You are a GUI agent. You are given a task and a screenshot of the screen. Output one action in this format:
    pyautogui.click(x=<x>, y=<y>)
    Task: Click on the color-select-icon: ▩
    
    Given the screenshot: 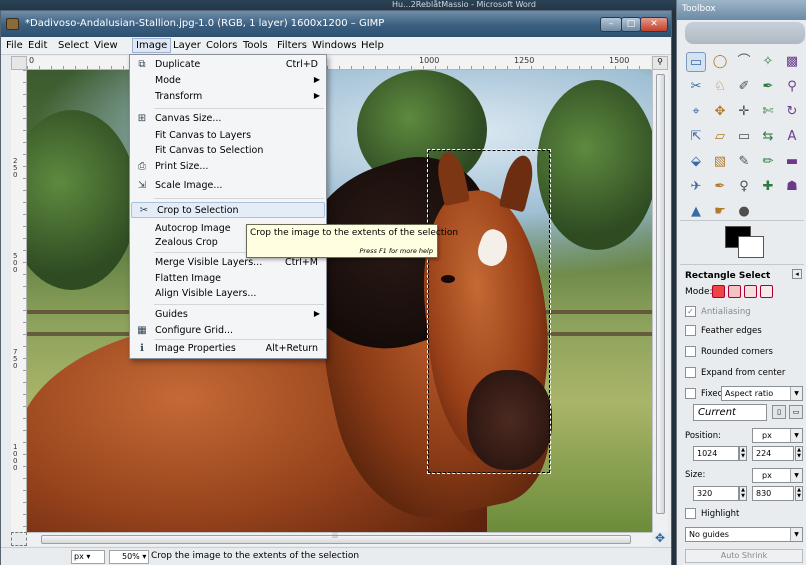 What is the action you would take?
    pyautogui.click(x=792, y=62)
    